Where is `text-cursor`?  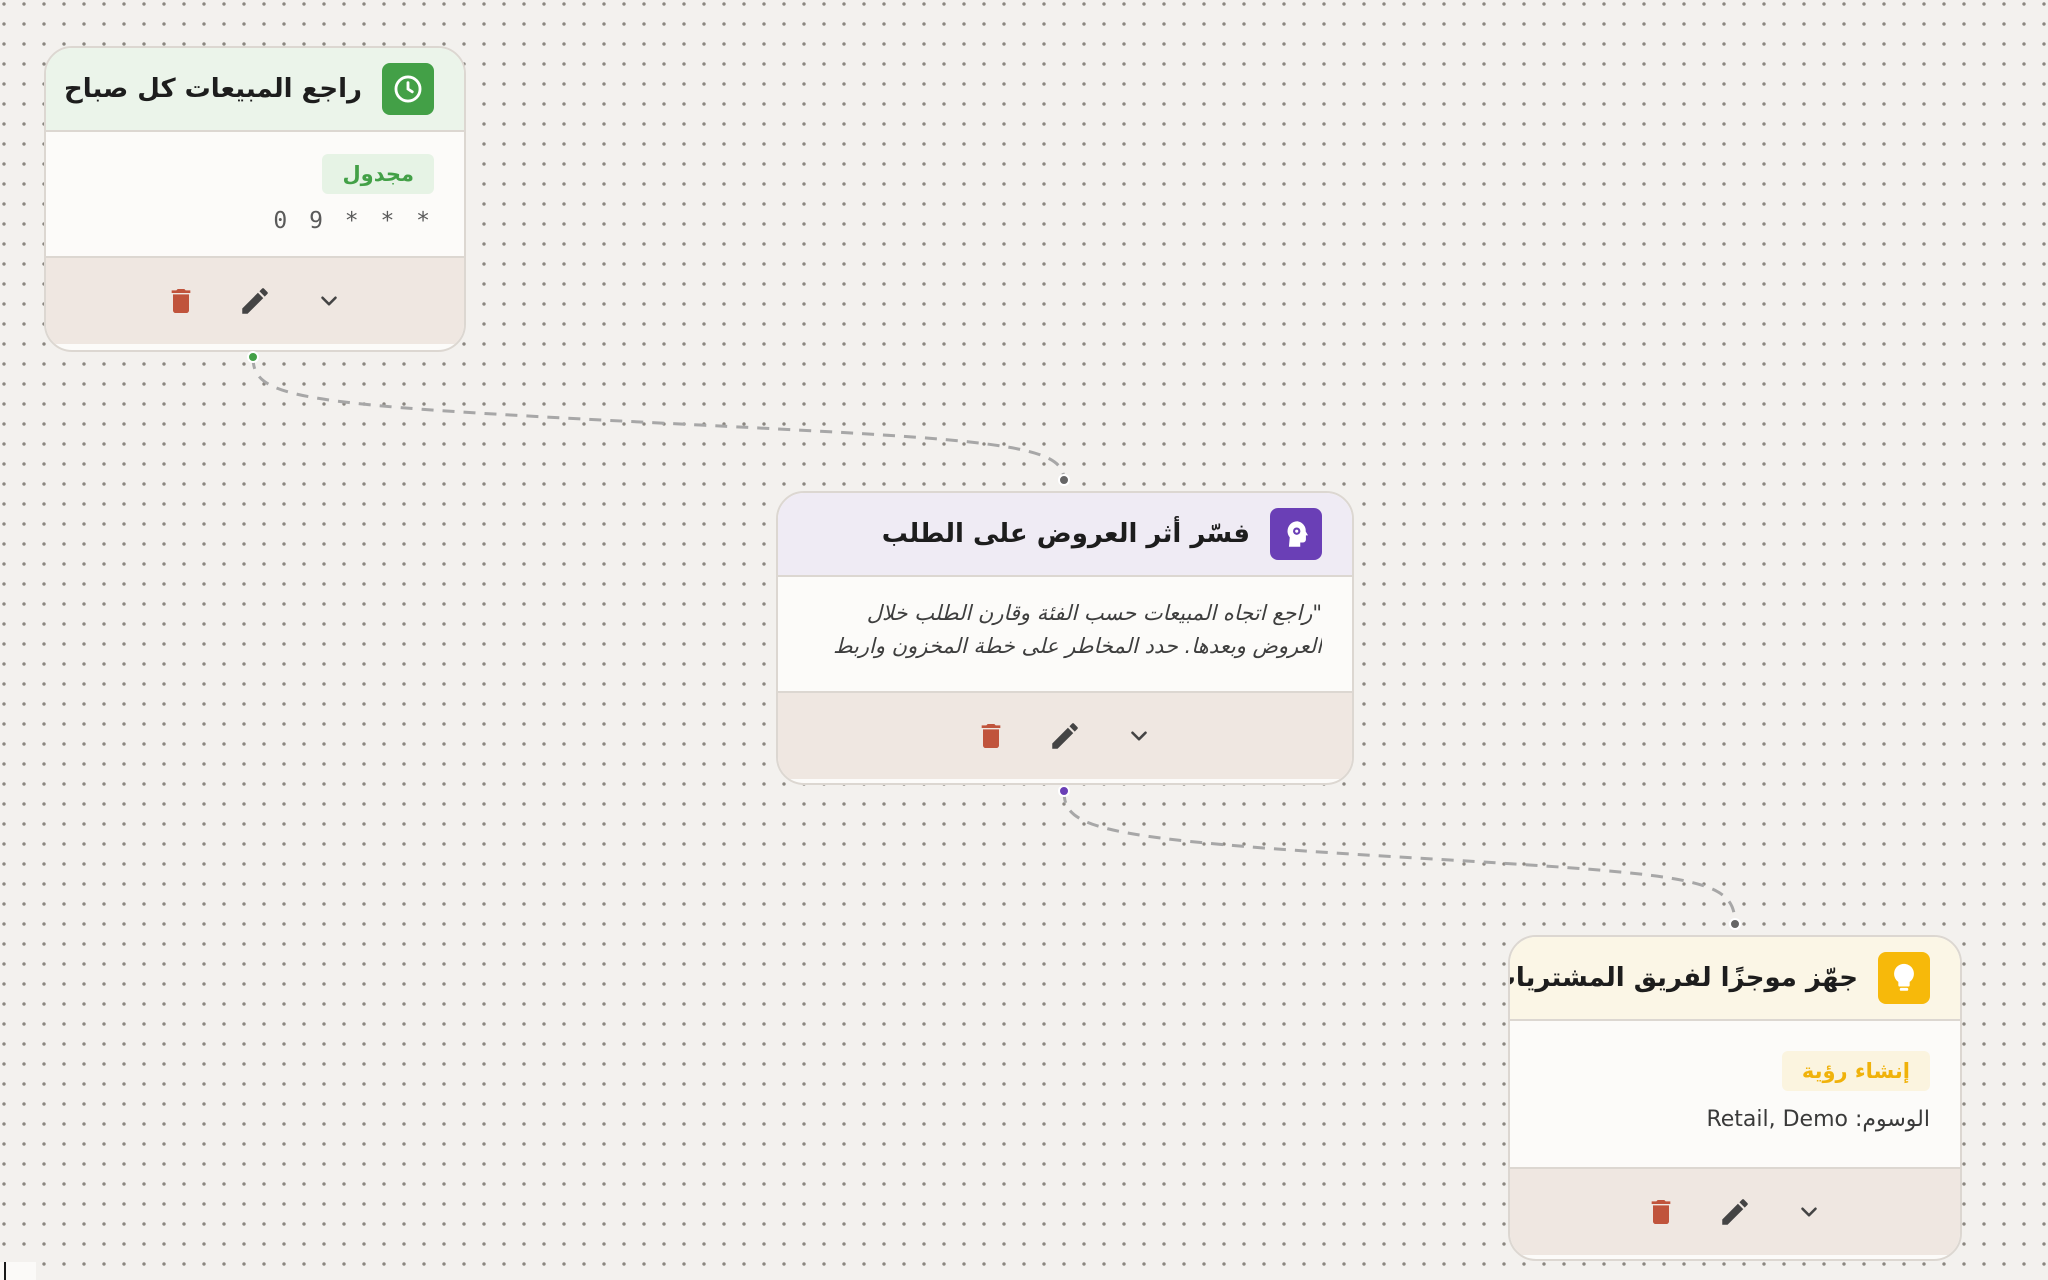
text-cursor is located at coordinates (5, 1271).